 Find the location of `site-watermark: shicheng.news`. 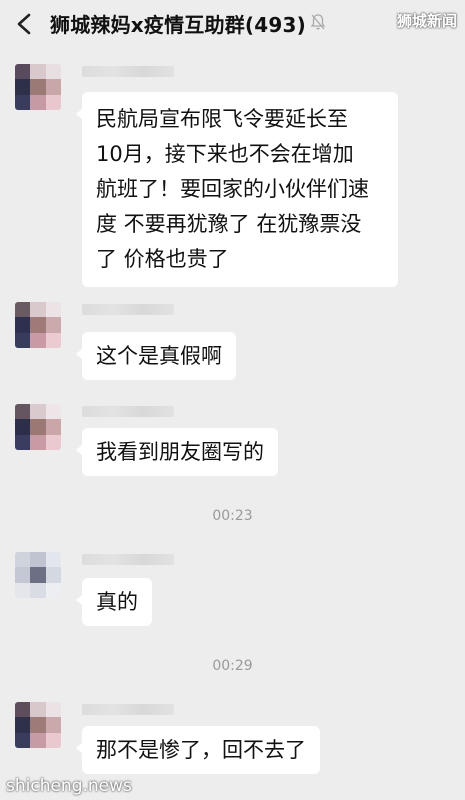

site-watermark: shicheng.news is located at coordinates (69, 786).